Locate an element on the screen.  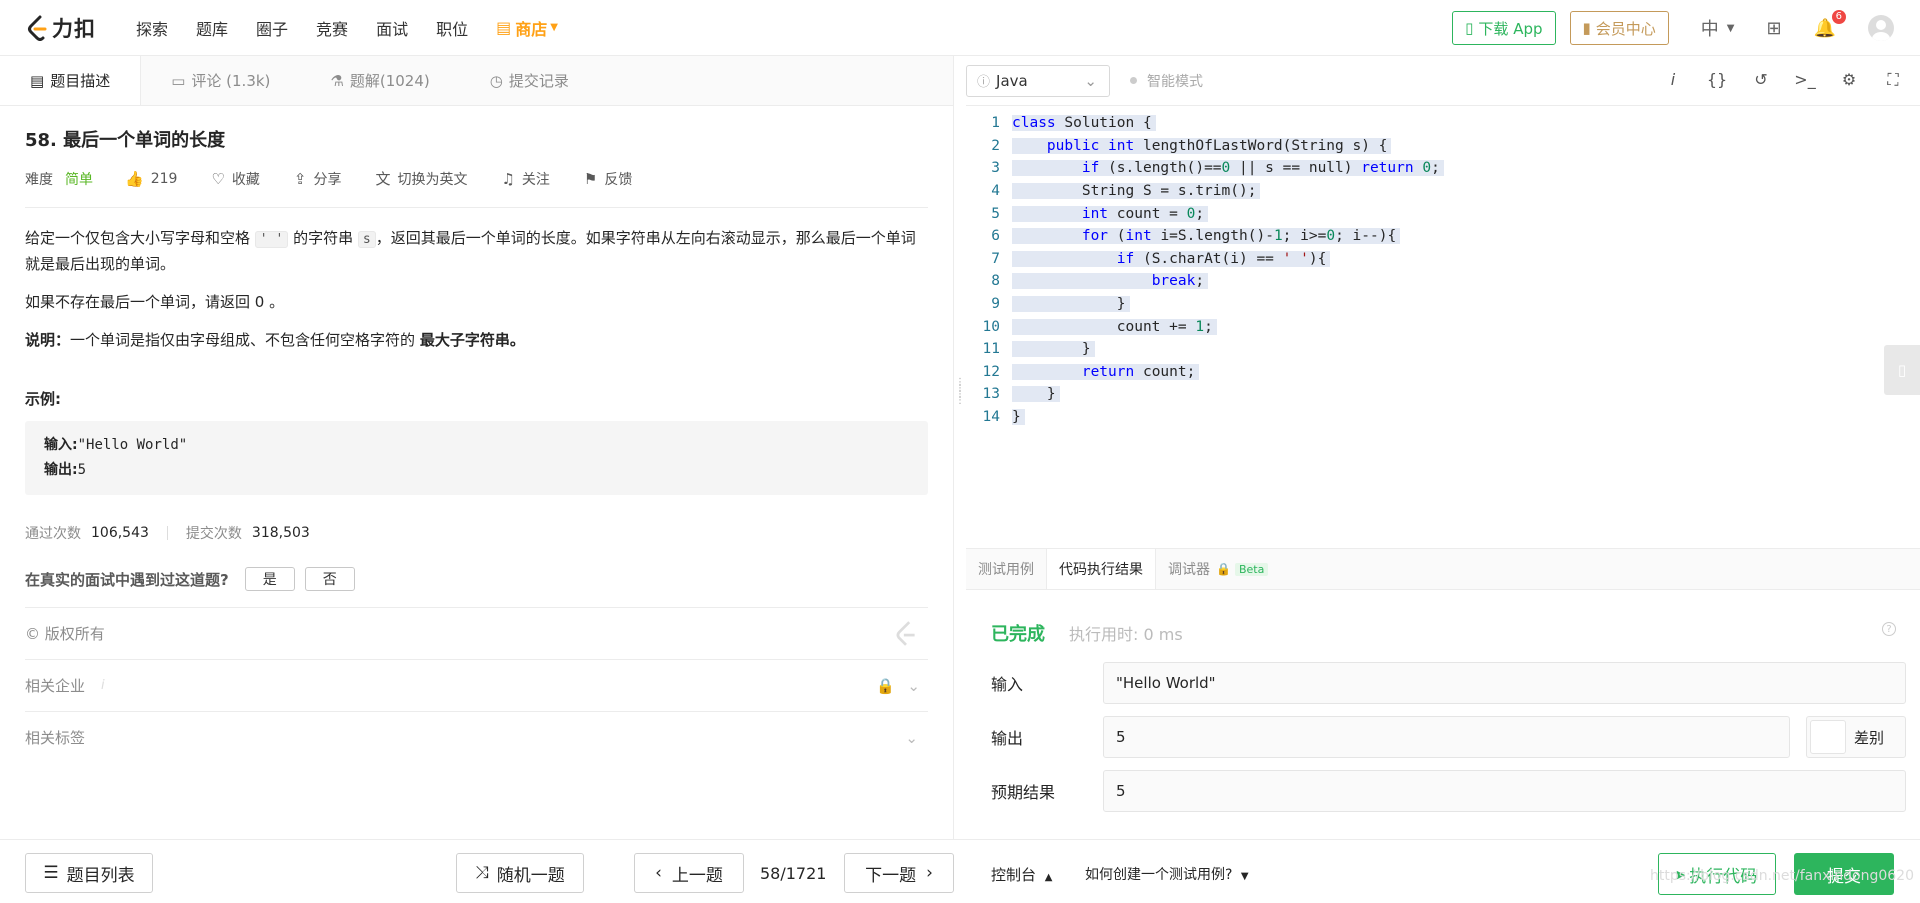
feedback-label: 反馈 is located at coordinates (618, 179).